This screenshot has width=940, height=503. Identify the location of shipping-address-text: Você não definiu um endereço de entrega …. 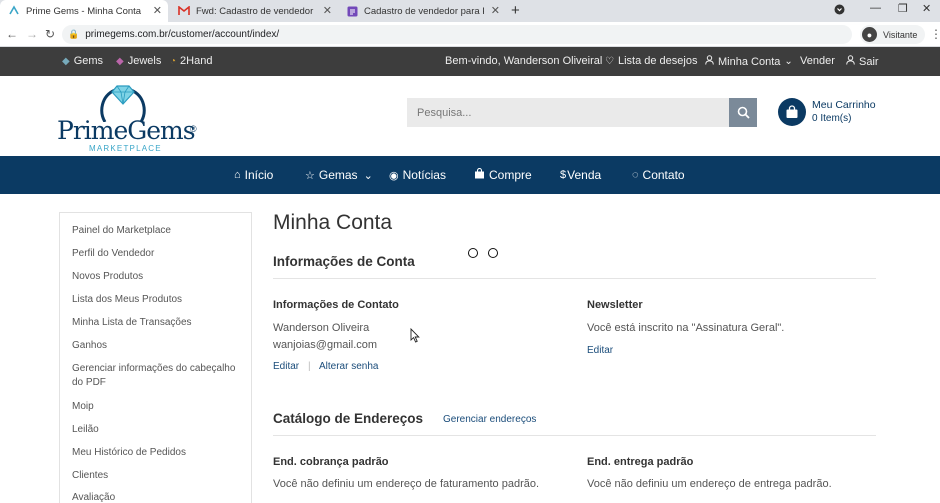
(709, 484).